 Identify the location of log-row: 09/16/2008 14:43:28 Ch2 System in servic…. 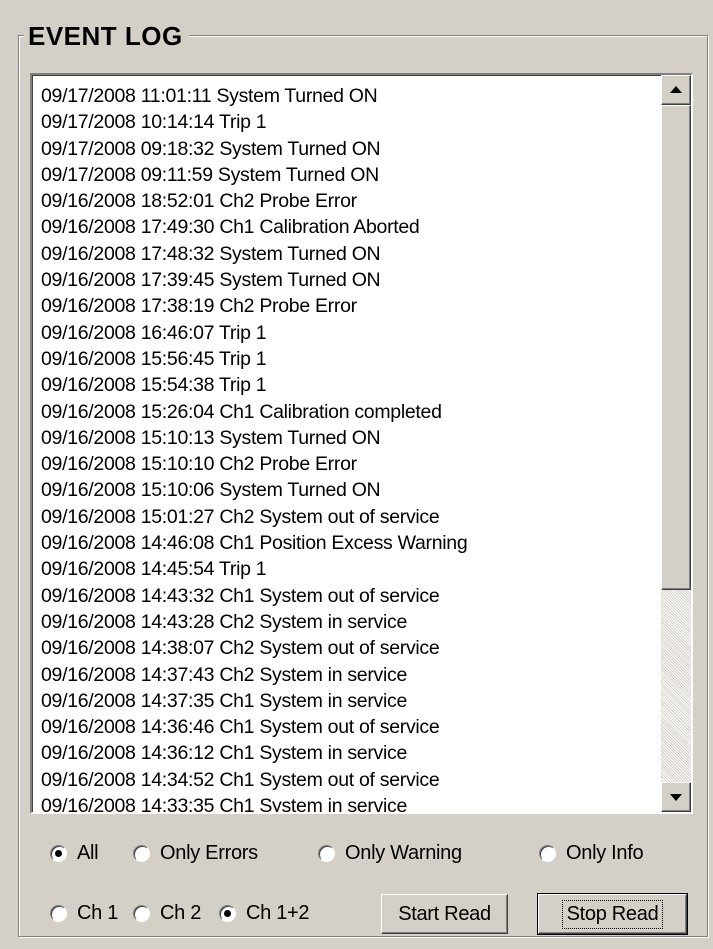
(351, 622).